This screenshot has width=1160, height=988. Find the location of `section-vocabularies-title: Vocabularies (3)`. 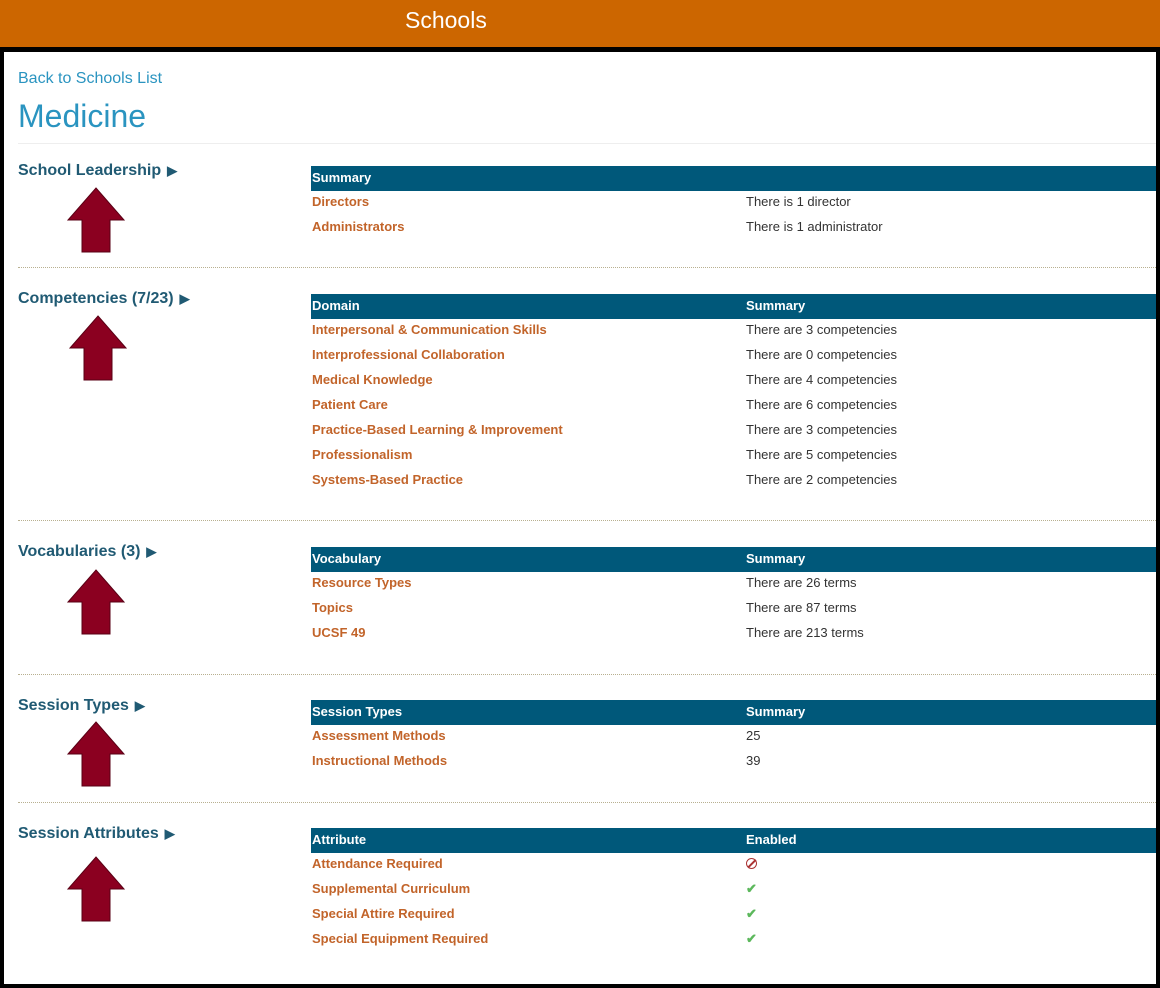

section-vocabularies-title: Vocabularies (3) is located at coordinates (79, 551).